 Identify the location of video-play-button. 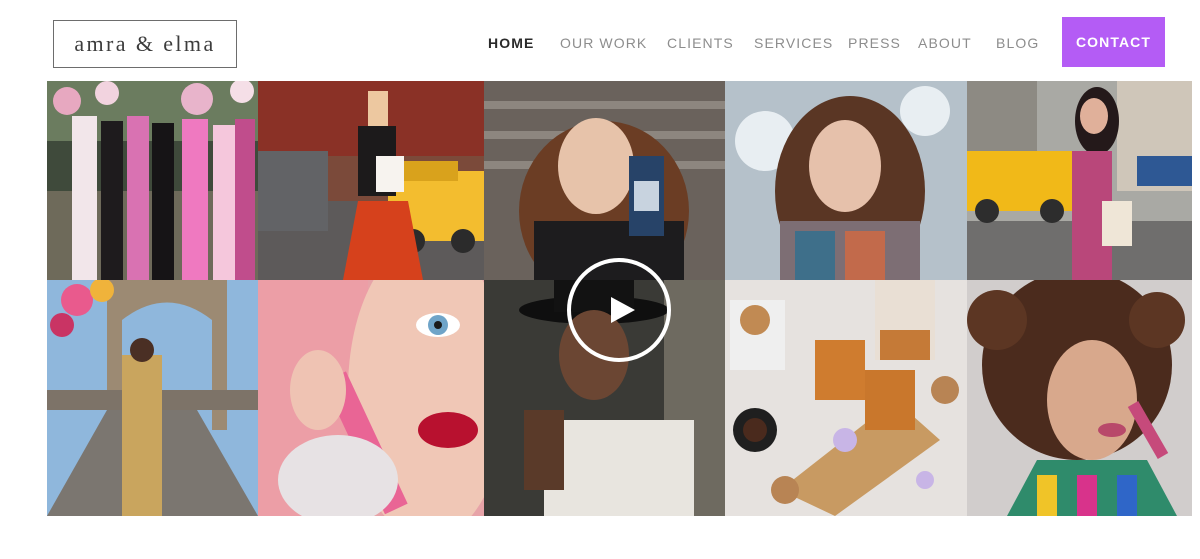
(619, 310).